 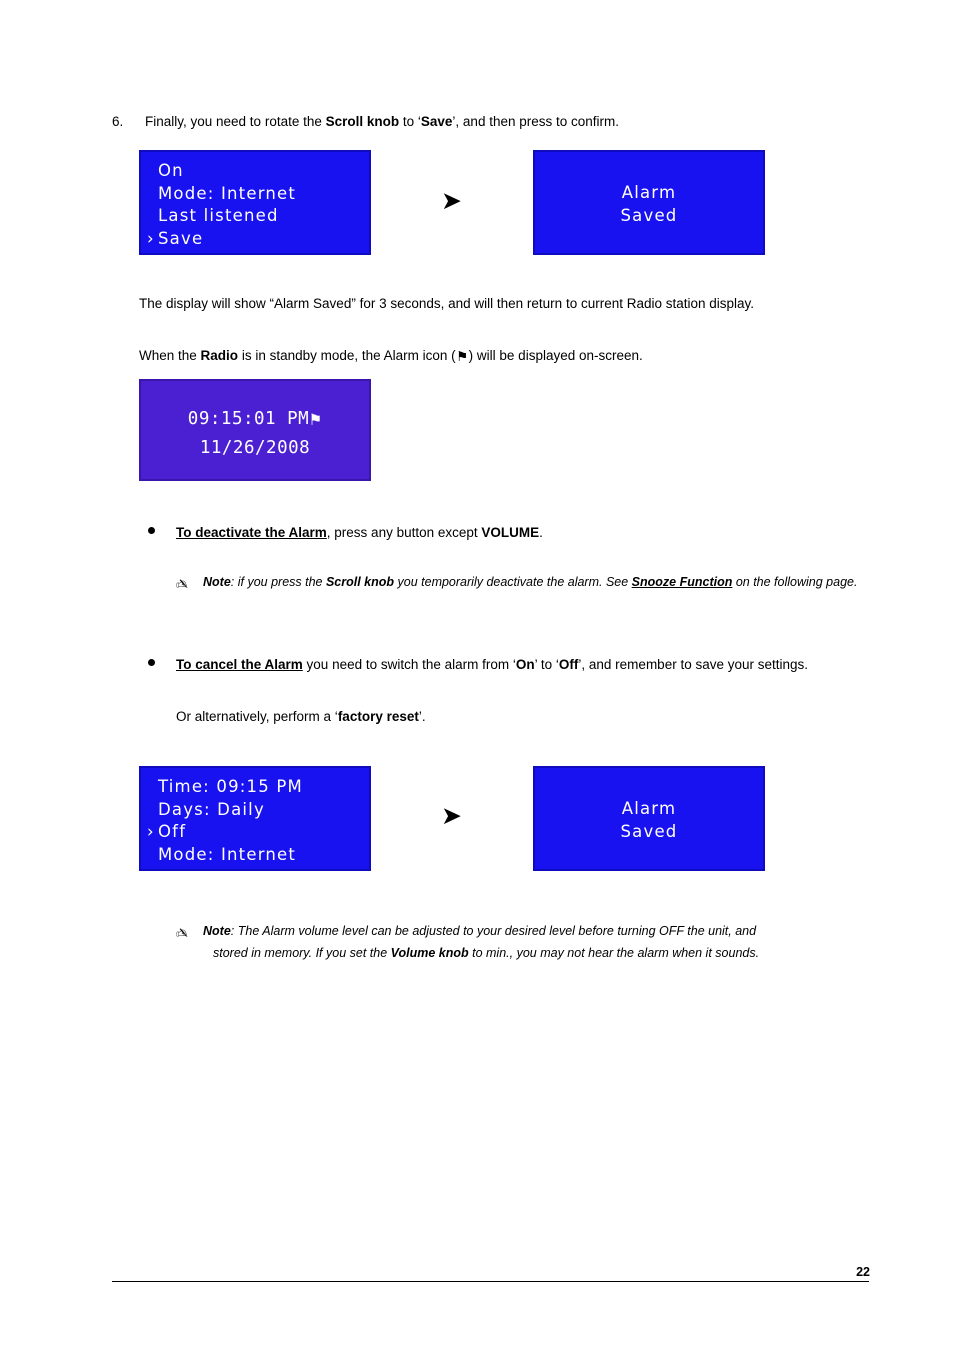 I want to click on bullet-cancel-link: To cancel the Alarm, so click(x=239, y=664).